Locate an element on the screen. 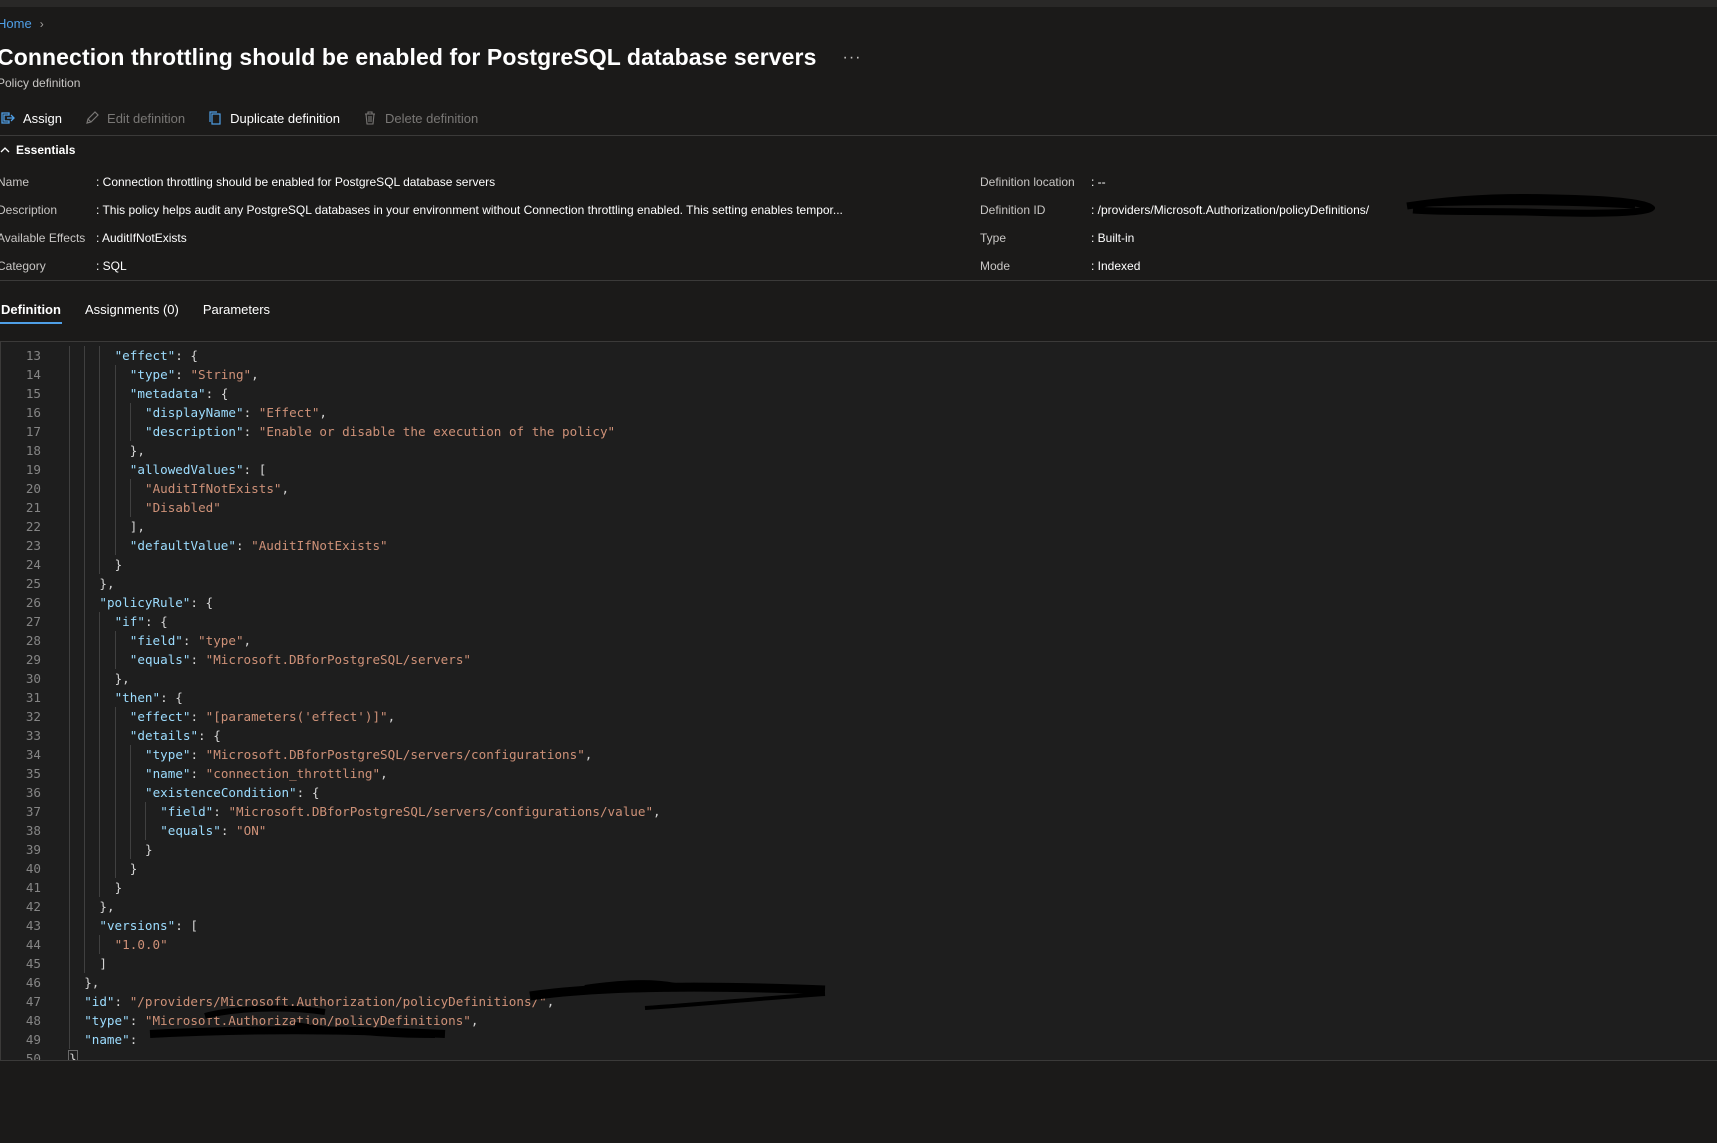 Image resolution: width=1717 pixels, height=1143 pixels. line-number: 42 is located at coordinates (33, 906).